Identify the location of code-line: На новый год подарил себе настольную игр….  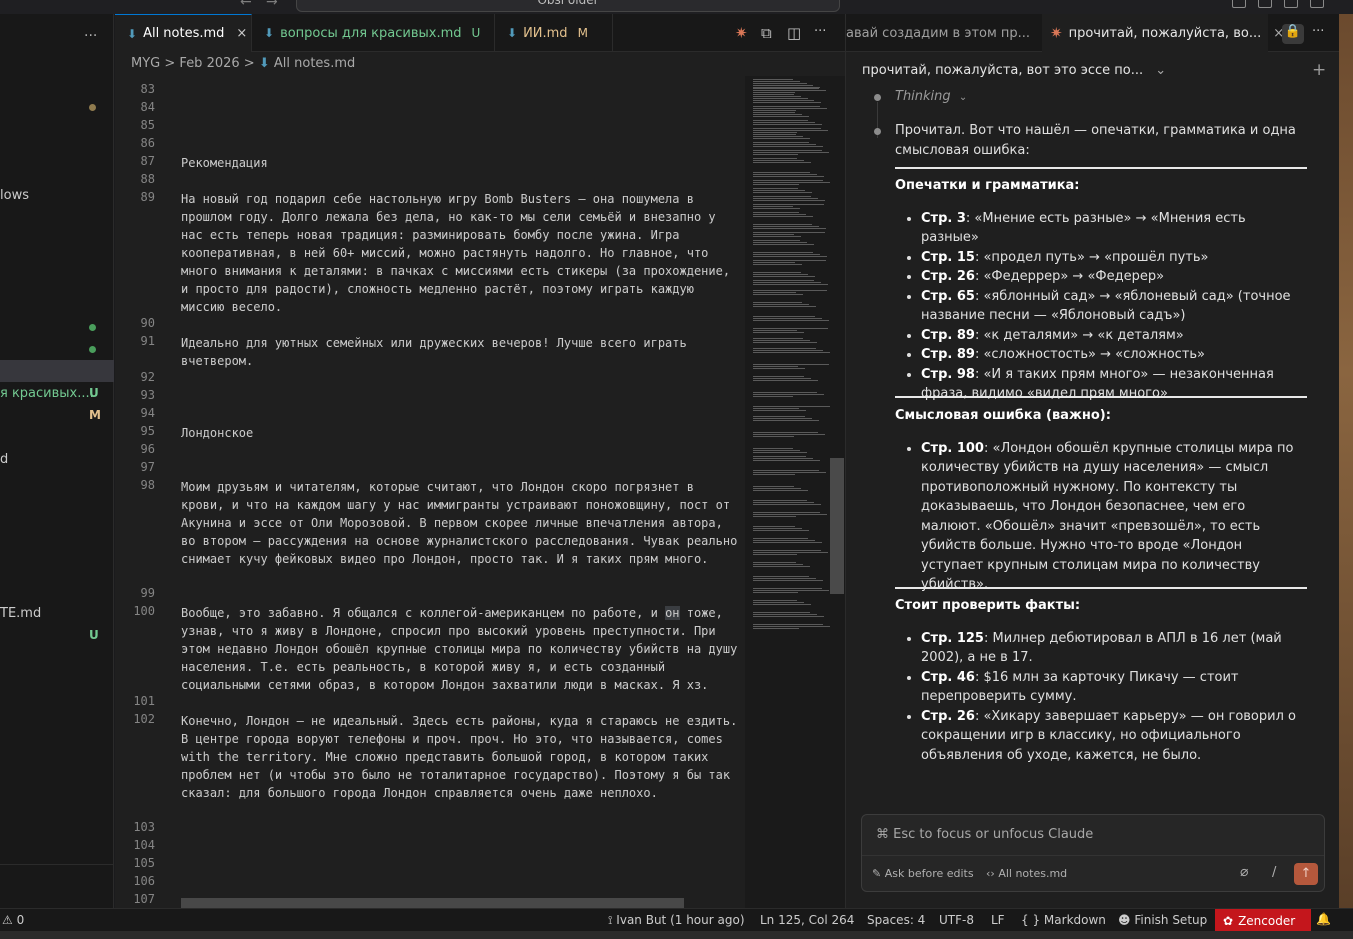
(461, 253).